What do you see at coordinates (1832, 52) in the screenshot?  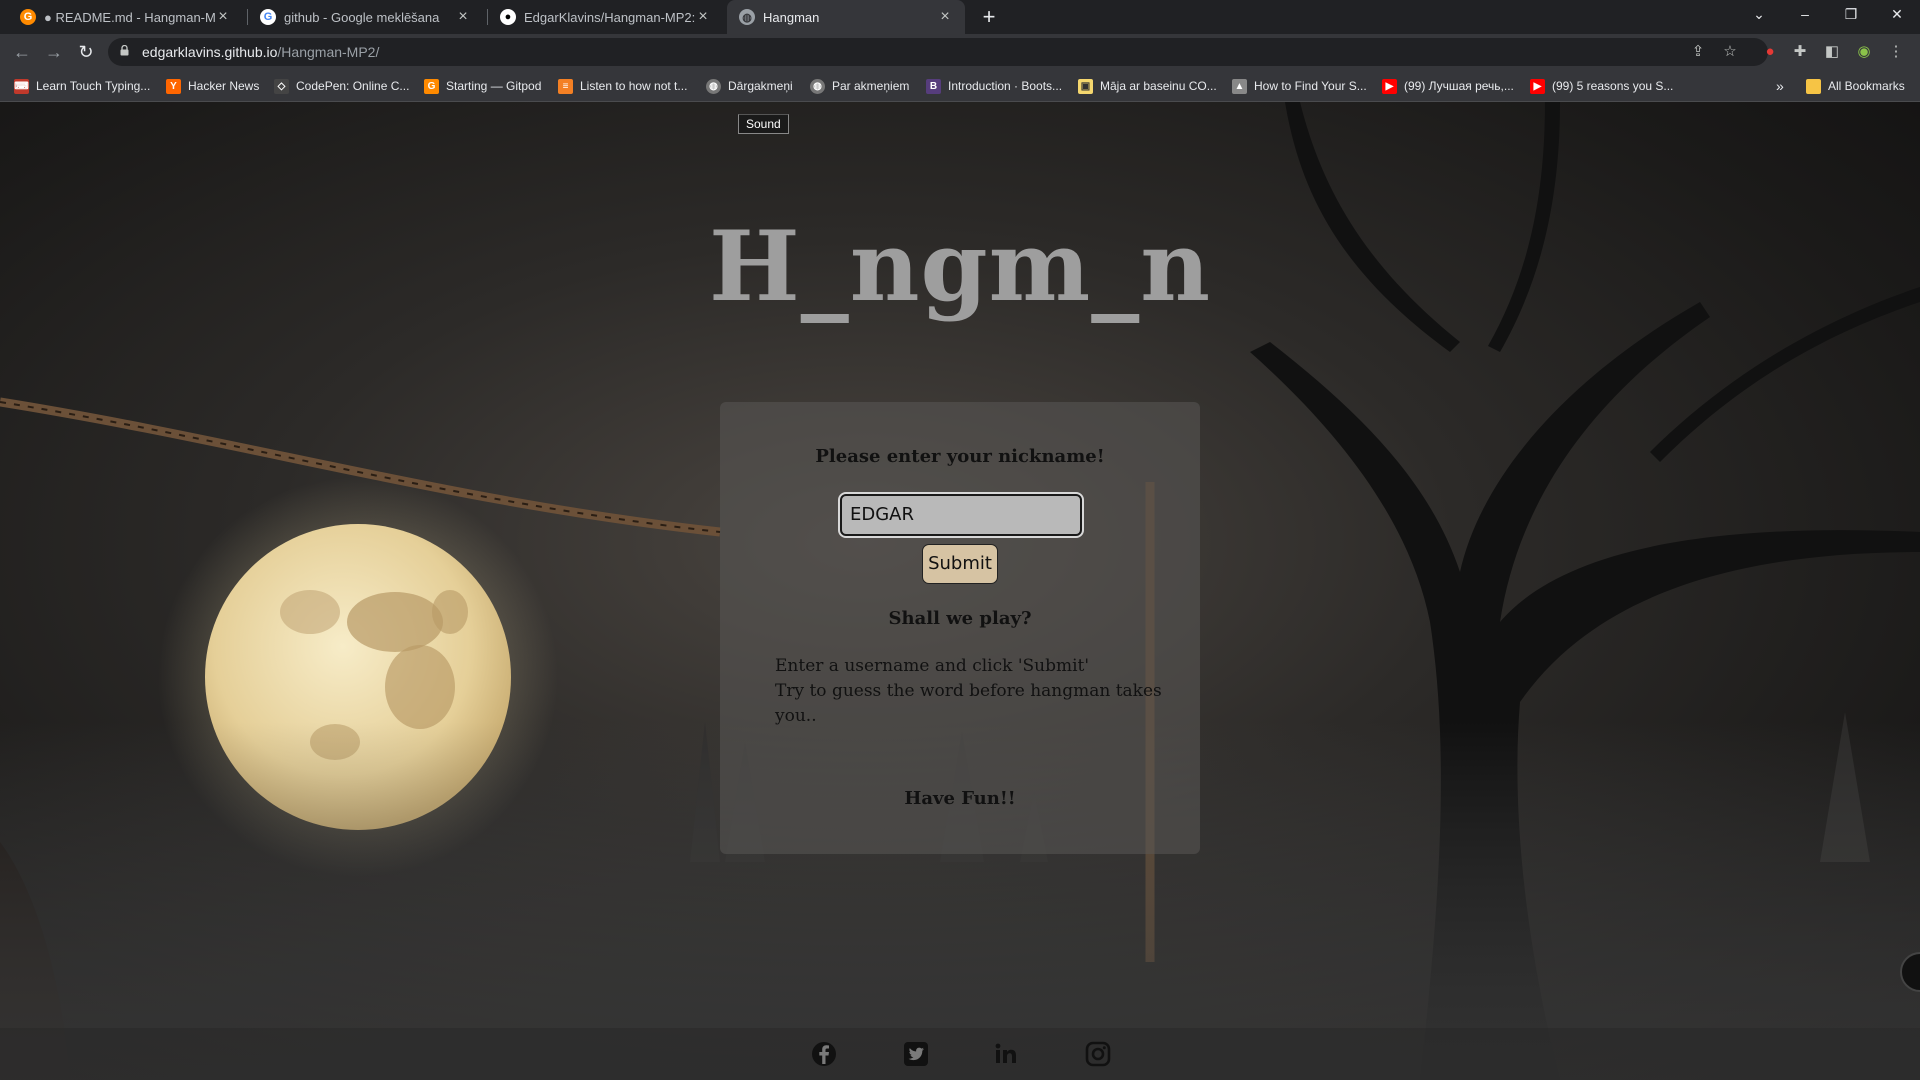 I see `side-panel-icon: ◧` at bounding box center [1832, 52].